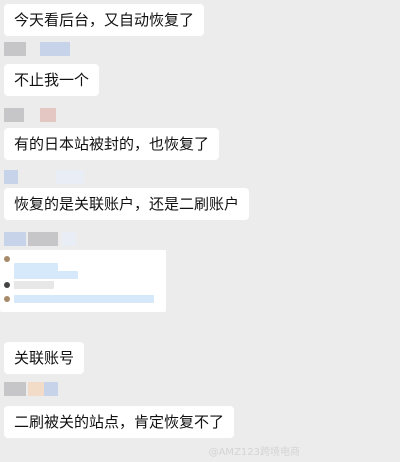  I want to click on bubble-5: 关联账号, so click(44, 358).